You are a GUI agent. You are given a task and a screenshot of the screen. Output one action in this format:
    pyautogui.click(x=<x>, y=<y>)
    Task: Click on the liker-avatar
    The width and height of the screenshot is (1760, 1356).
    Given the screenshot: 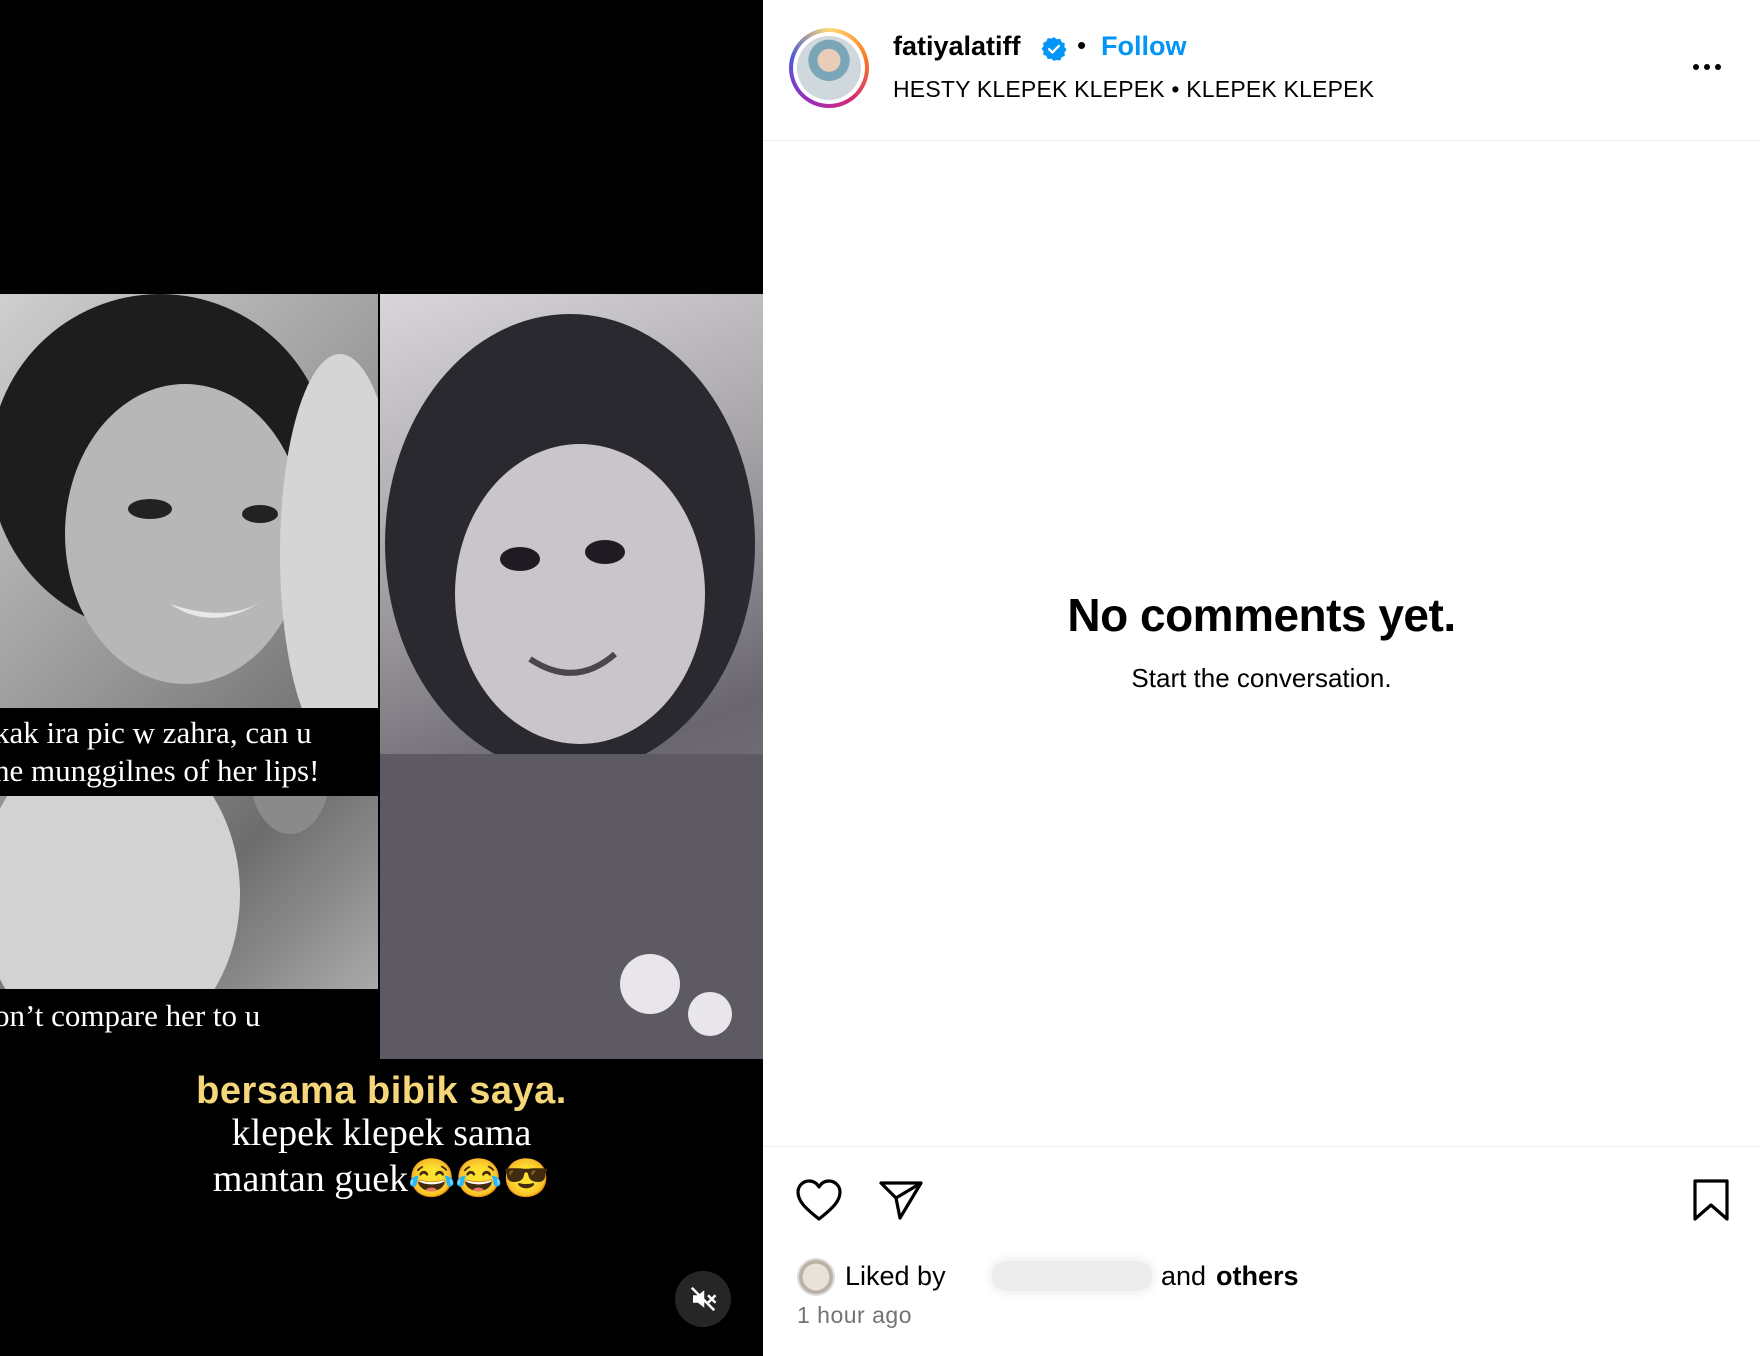 What is the action you would take?
    pyautogui.click(x=816, y=1277)
    